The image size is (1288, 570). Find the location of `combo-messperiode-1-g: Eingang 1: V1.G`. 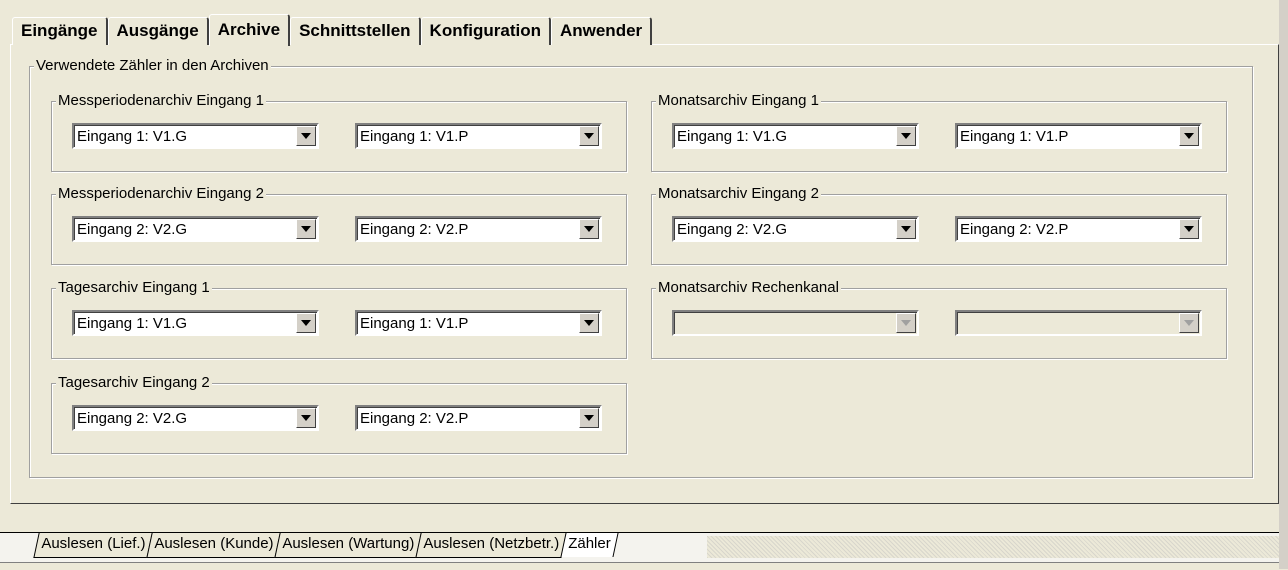

combo-messperiode-1-g: Eingang 1: V1.G is located at coordinates (195, 136).